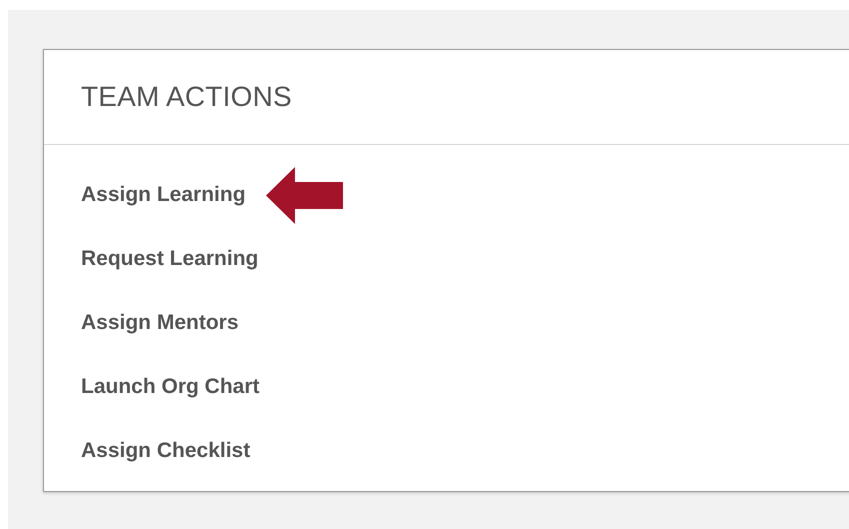  I want to click on action-link: Launch Org Chart, so click(170, 387).